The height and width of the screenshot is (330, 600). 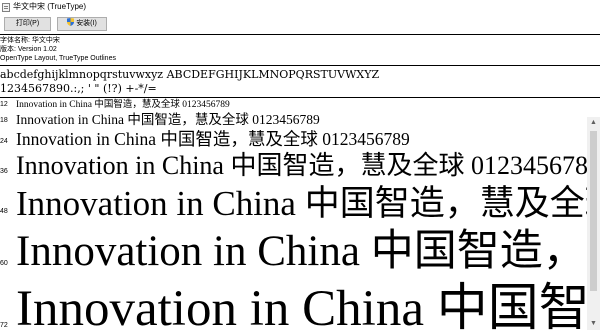 I want to click on charset-divider, so click(x=300, y=97).